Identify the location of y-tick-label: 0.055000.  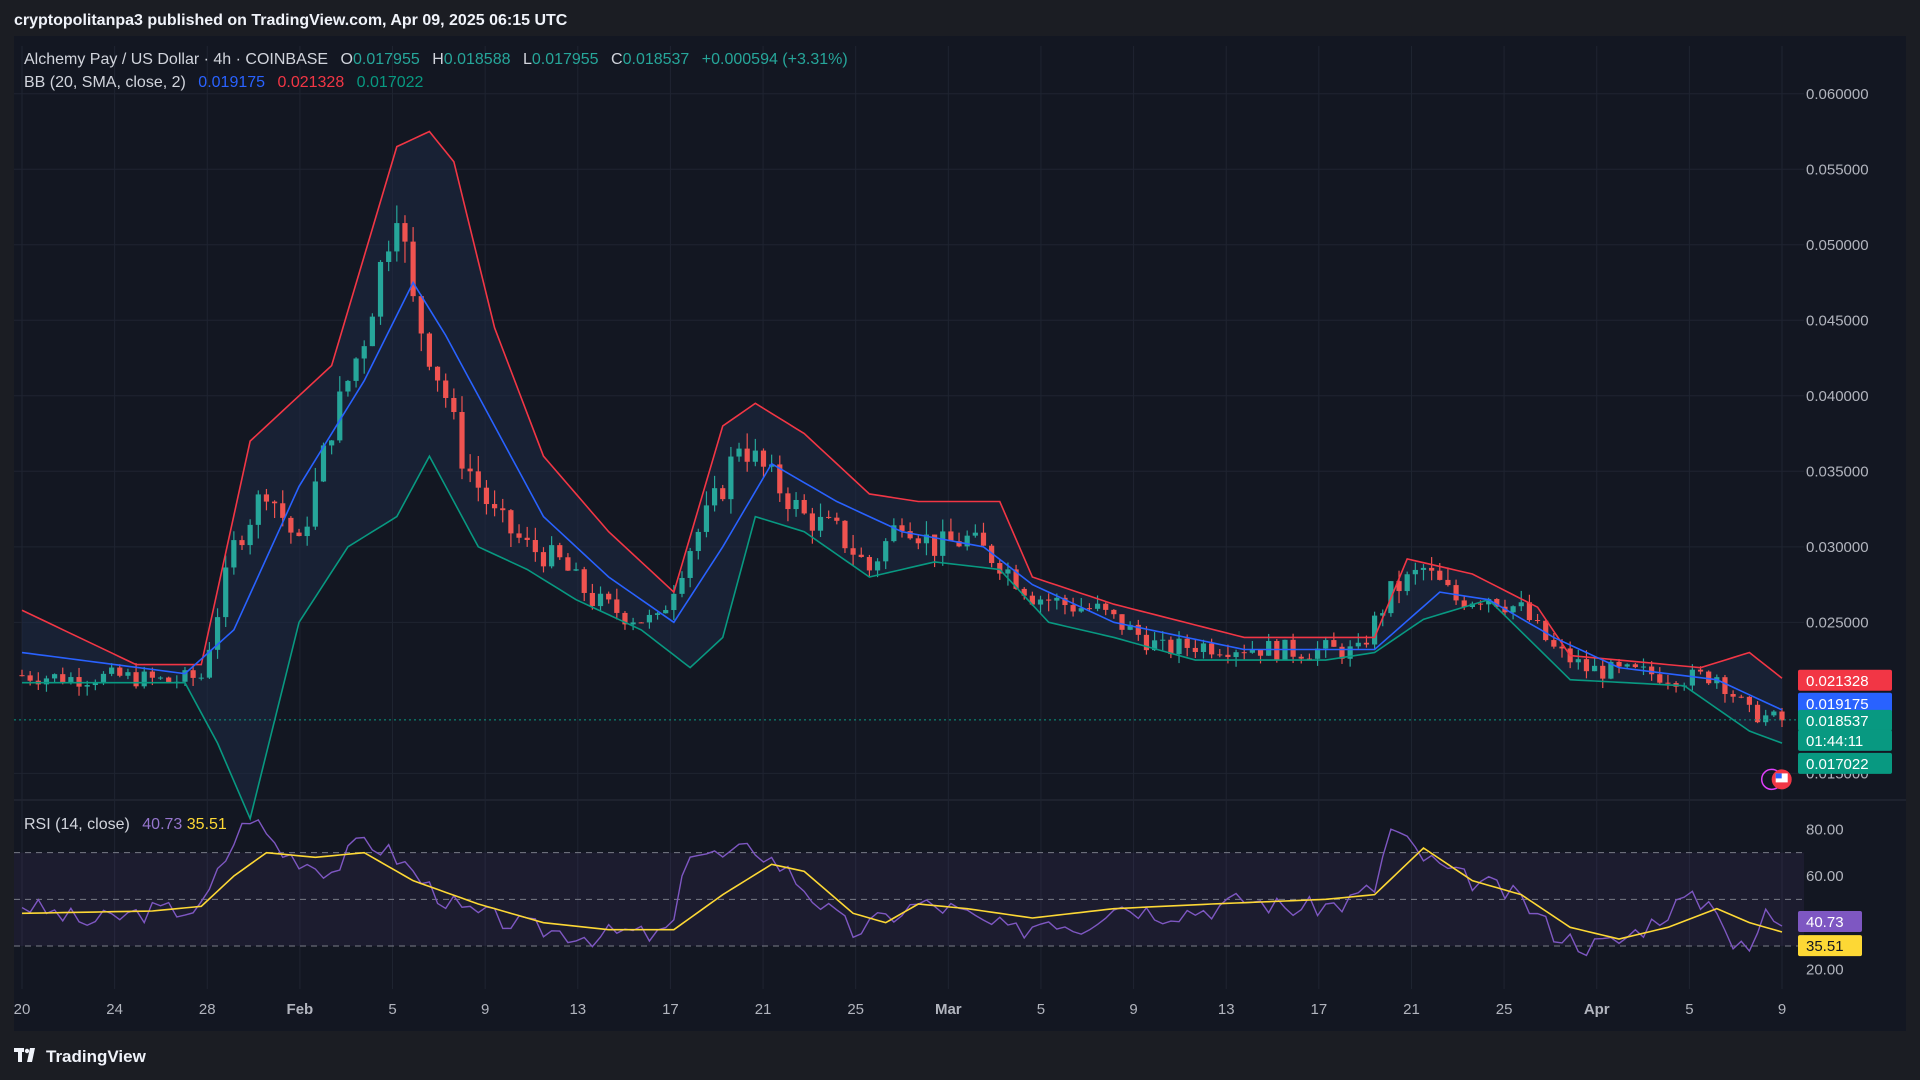
(1837, 169).